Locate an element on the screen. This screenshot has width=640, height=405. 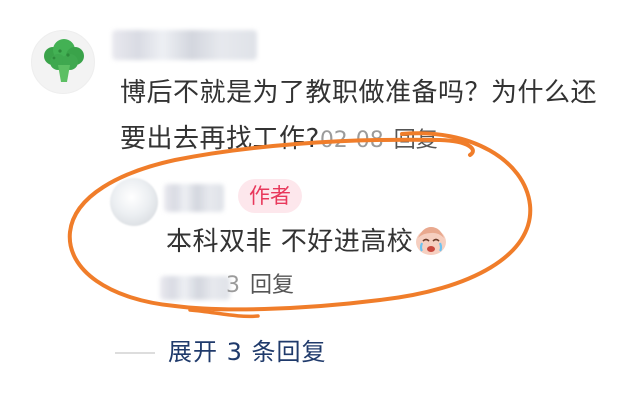
reply-body: 本科双非 不好进高校 is located at coordinates (307, 242).